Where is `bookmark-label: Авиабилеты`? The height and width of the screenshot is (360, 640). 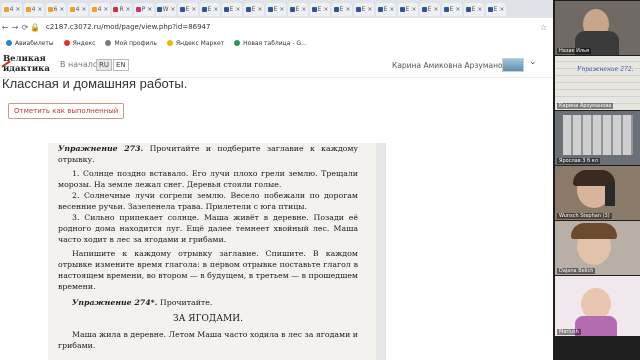 bookmark-label: Авиабилеты is located at coordinates (34, 43).